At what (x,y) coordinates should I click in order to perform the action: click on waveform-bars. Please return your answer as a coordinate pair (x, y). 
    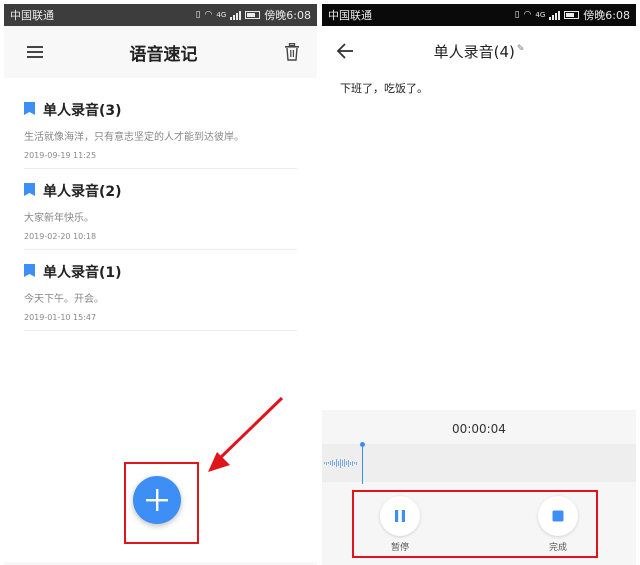
    Looking at the image, I should click on (340, 463).